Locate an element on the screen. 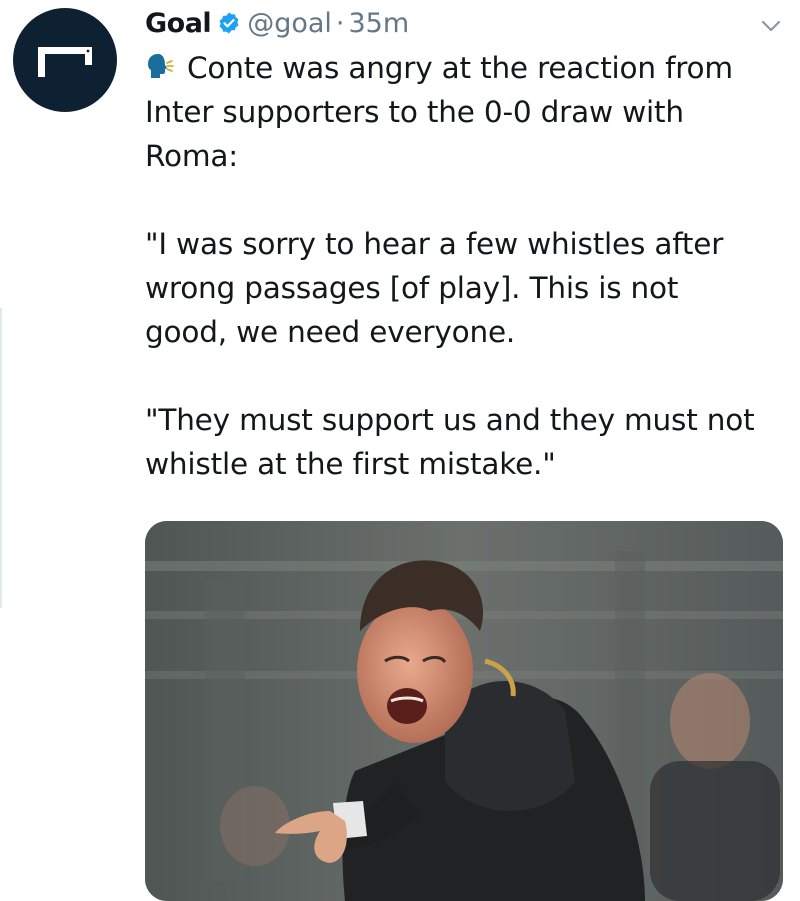 The image size is (800, 901). tweet-text-line-2: Inter supporters to the 0-0 draw with is located at coordinates (414, 112).